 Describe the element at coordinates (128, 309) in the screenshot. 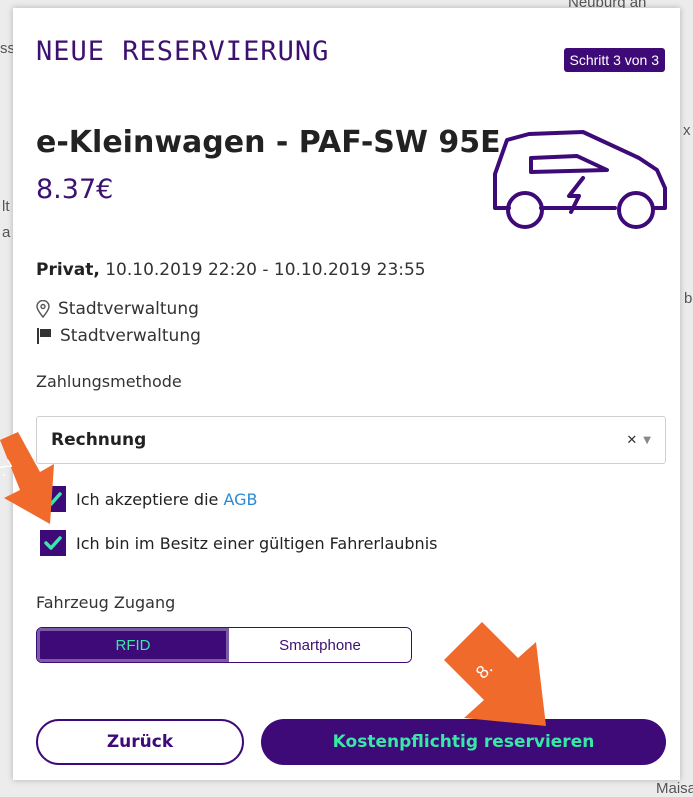

I see `pickup-location: Stadtverwaltung` at that location.